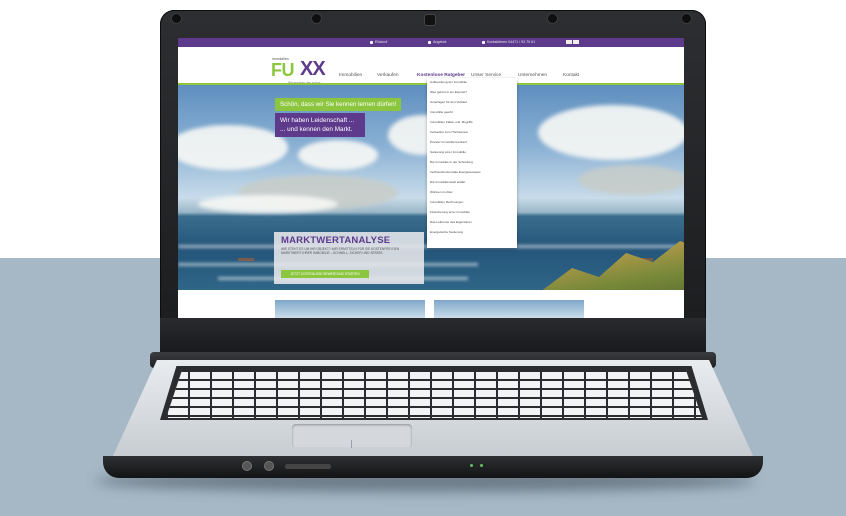  I want to click on dropdown-item: Aufbereitung der Immobilie, so click(448, 82).